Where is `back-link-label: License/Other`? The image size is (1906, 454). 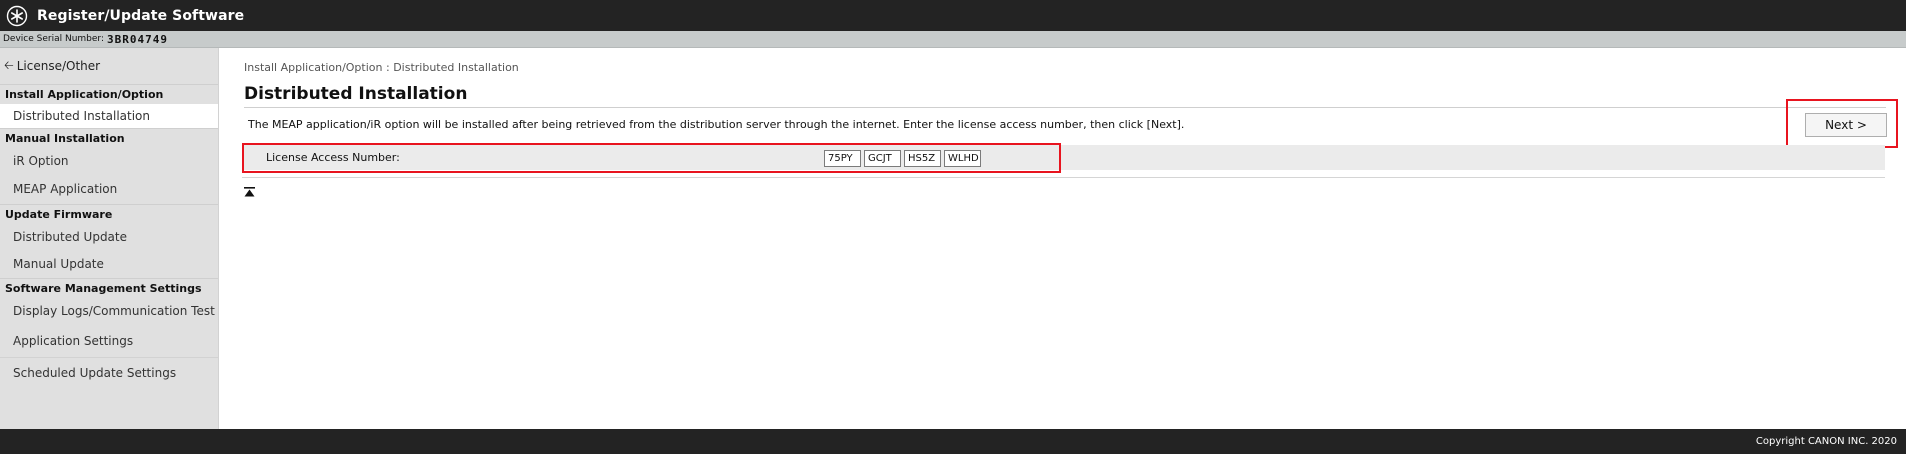
back-link-label: License/Other is located at coordinates (58, 66).